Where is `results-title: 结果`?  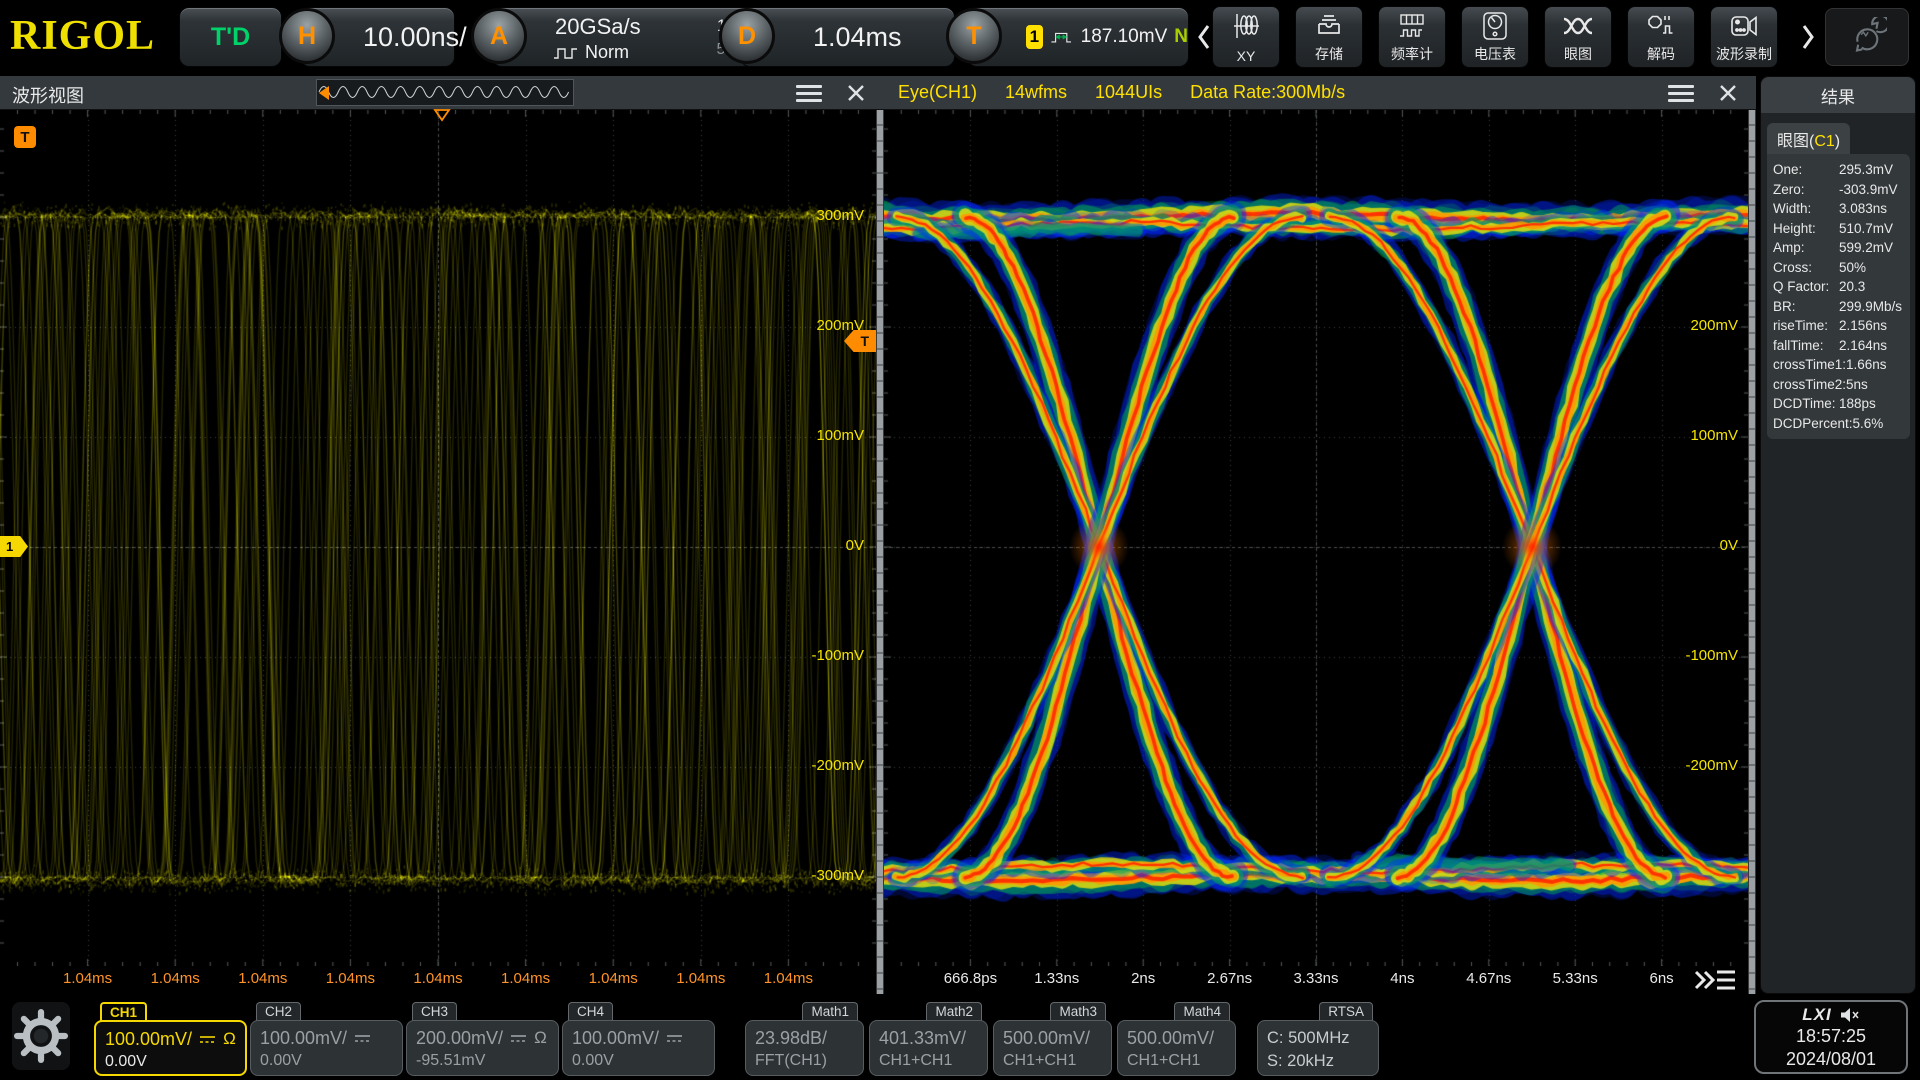
results-title: 结果 is located at coordinates (1838, 95).